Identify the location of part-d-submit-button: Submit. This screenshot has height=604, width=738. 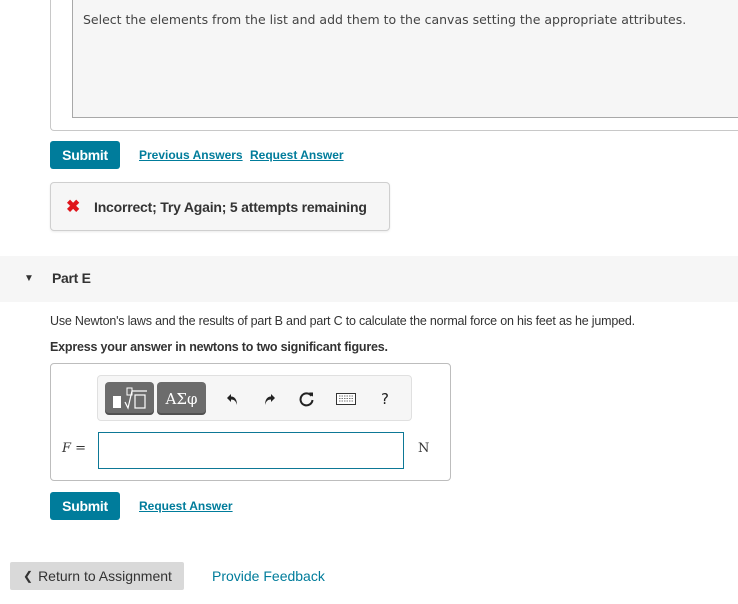
(85, 155).